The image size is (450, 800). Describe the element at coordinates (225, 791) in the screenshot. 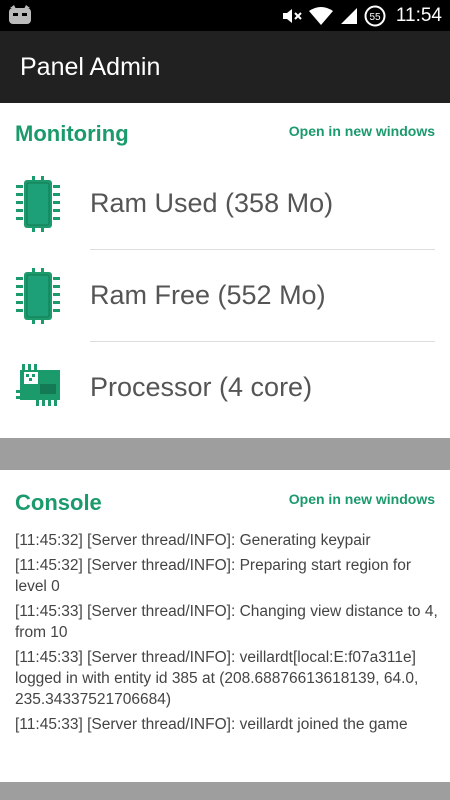

I see `bottom-gap` at that location.